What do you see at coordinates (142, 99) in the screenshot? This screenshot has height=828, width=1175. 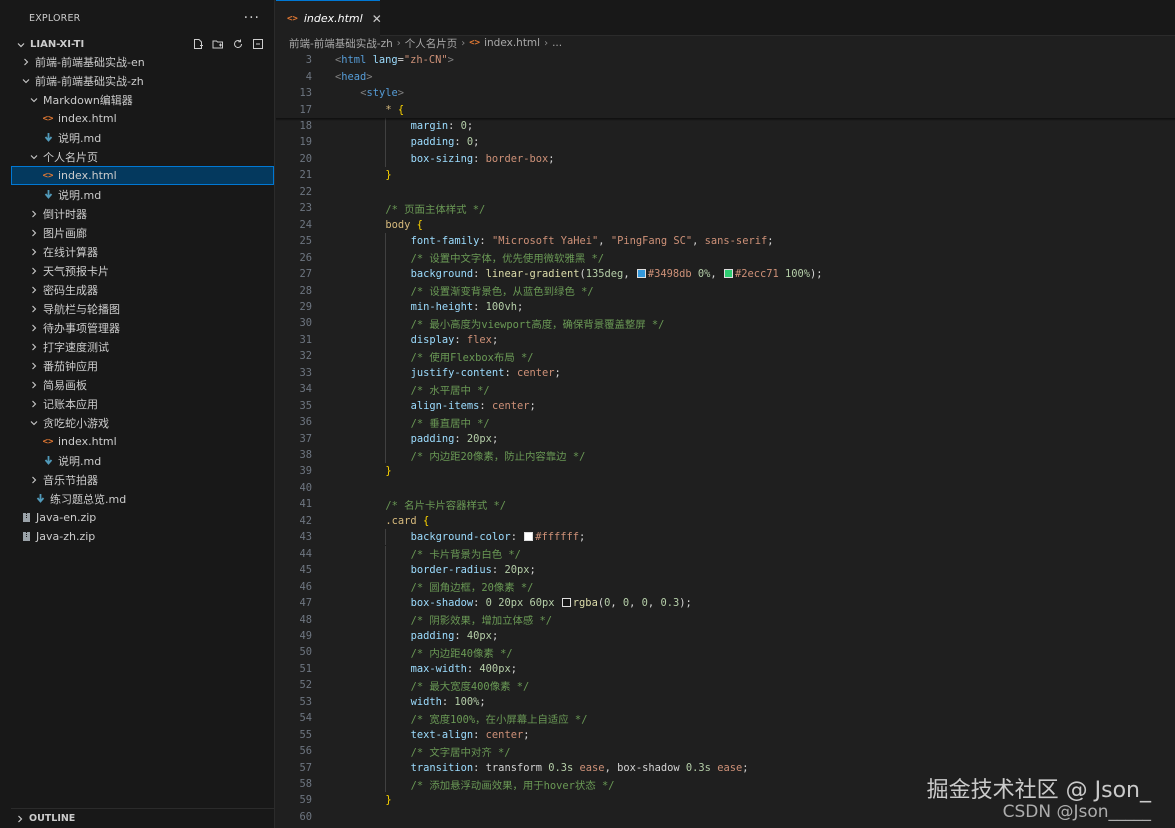 I see `tree-folder: Markdown编辑器` at bounding box center [142, 99].